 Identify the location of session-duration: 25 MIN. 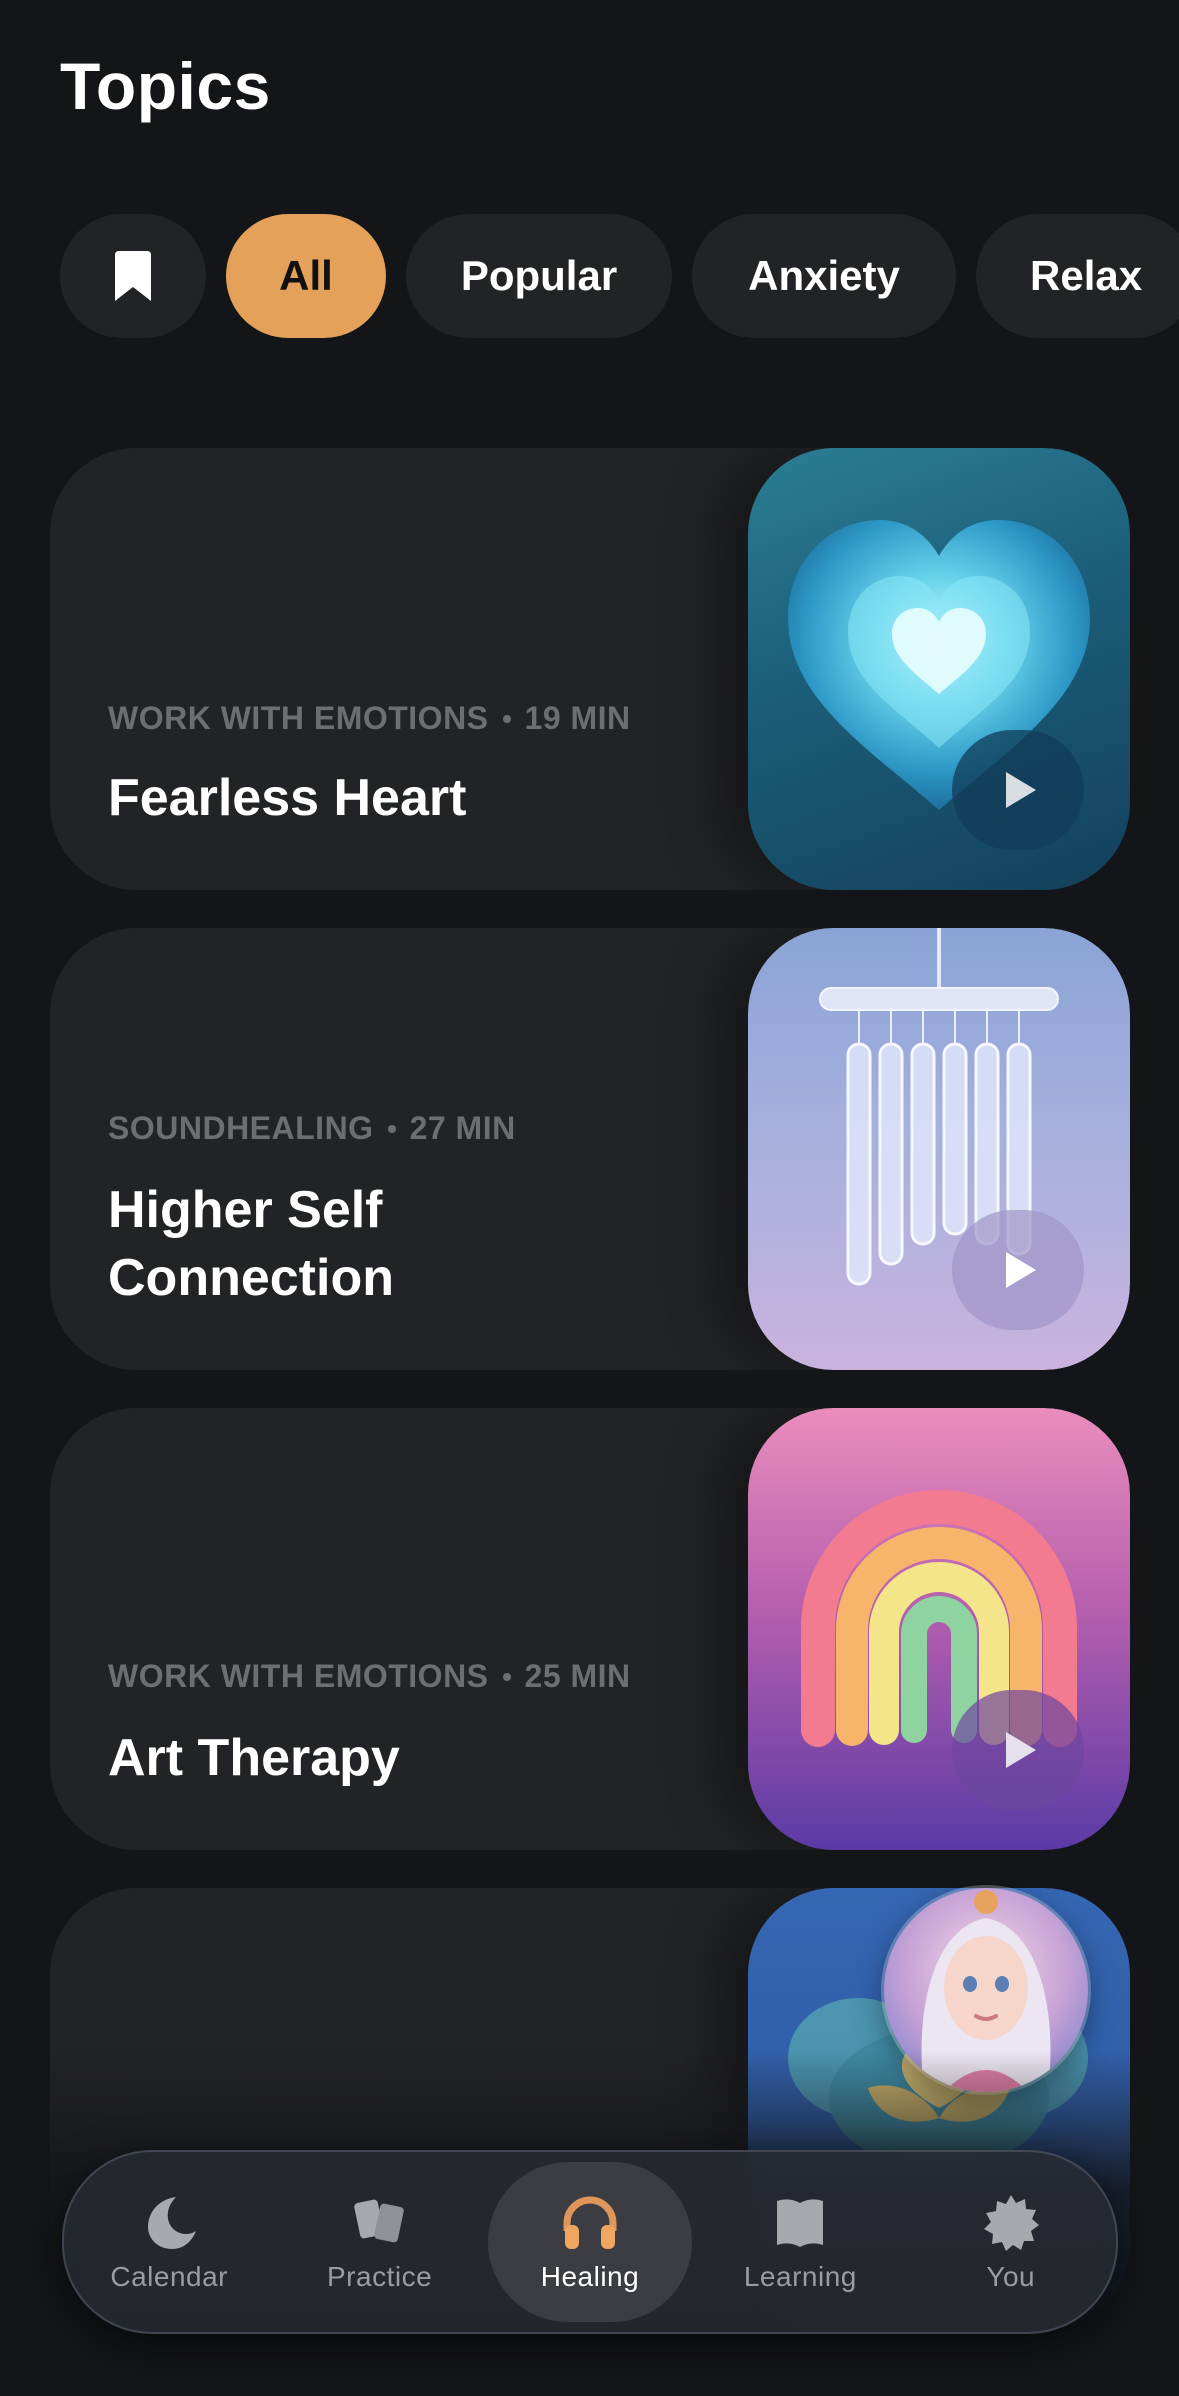
(577, 1676).